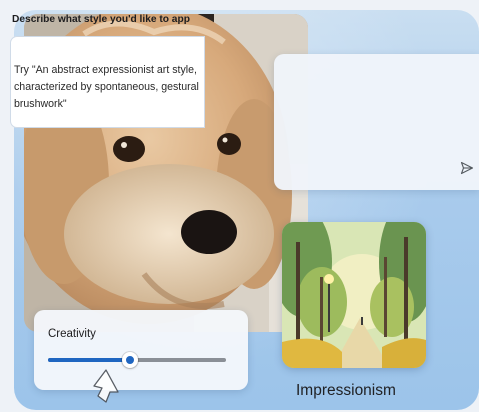 This screenshot has width=479, height=412. I want to click on mouse-pointer-icon, so click(108, 386).